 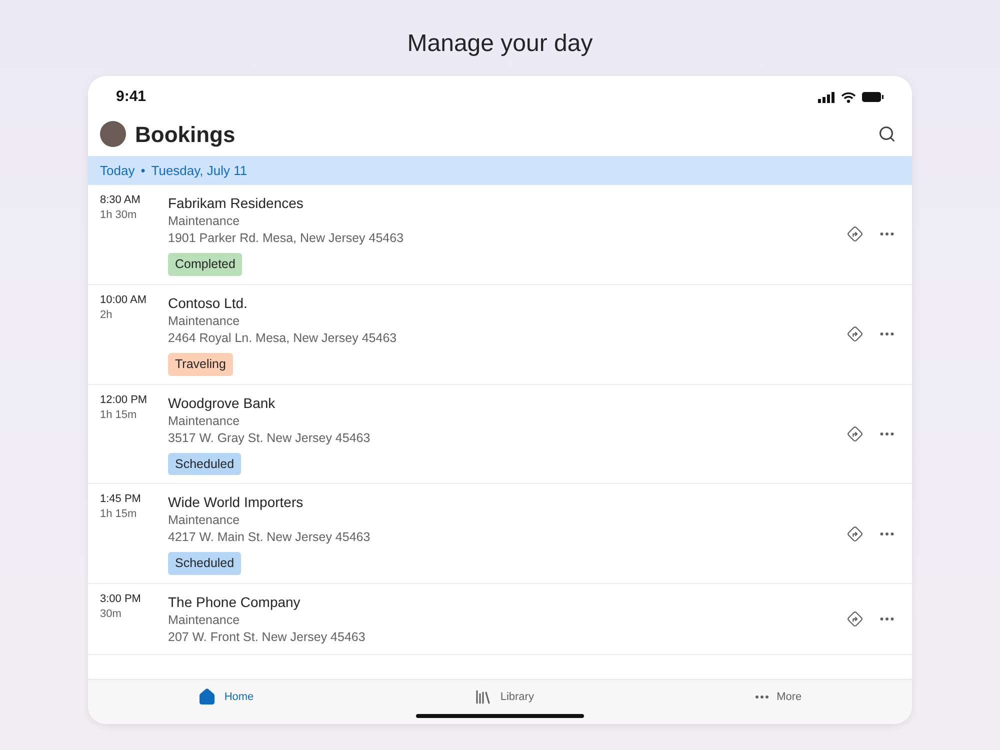 What do you see at coordinates (124, 400) in the screenshot?
I see `booking-time: 12:00 PM` at bounding box center [124, 400].